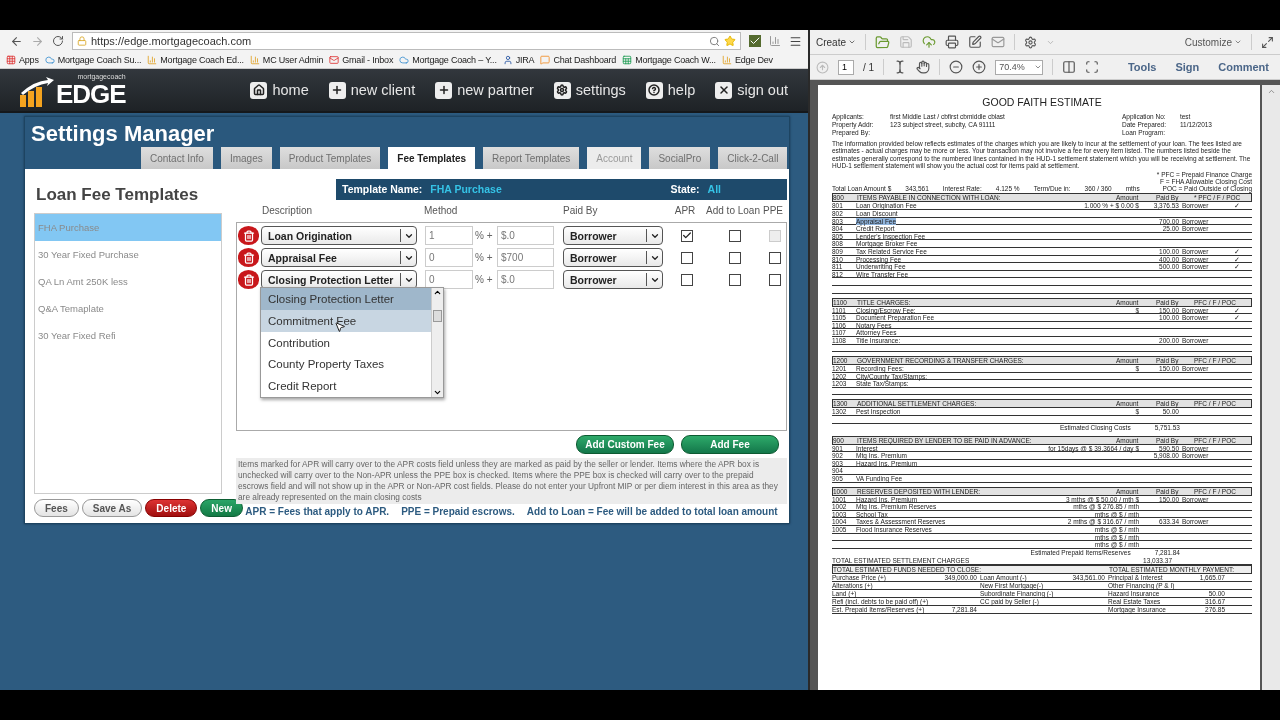 Image resolution: width=1280 pixels, height=720 pixels. What do you see at coordinates (670, 90) in the screenshot?
I see `nav-link: help` at bounding box center [670, 90].